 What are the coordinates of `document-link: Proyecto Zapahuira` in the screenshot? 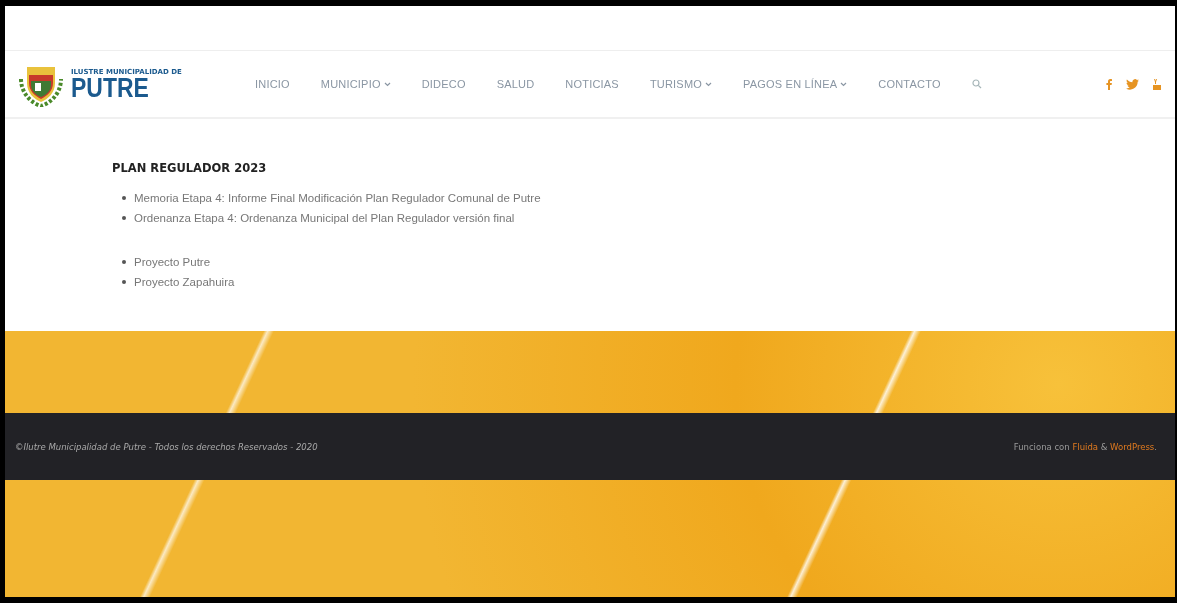 It's located at (184, 282).